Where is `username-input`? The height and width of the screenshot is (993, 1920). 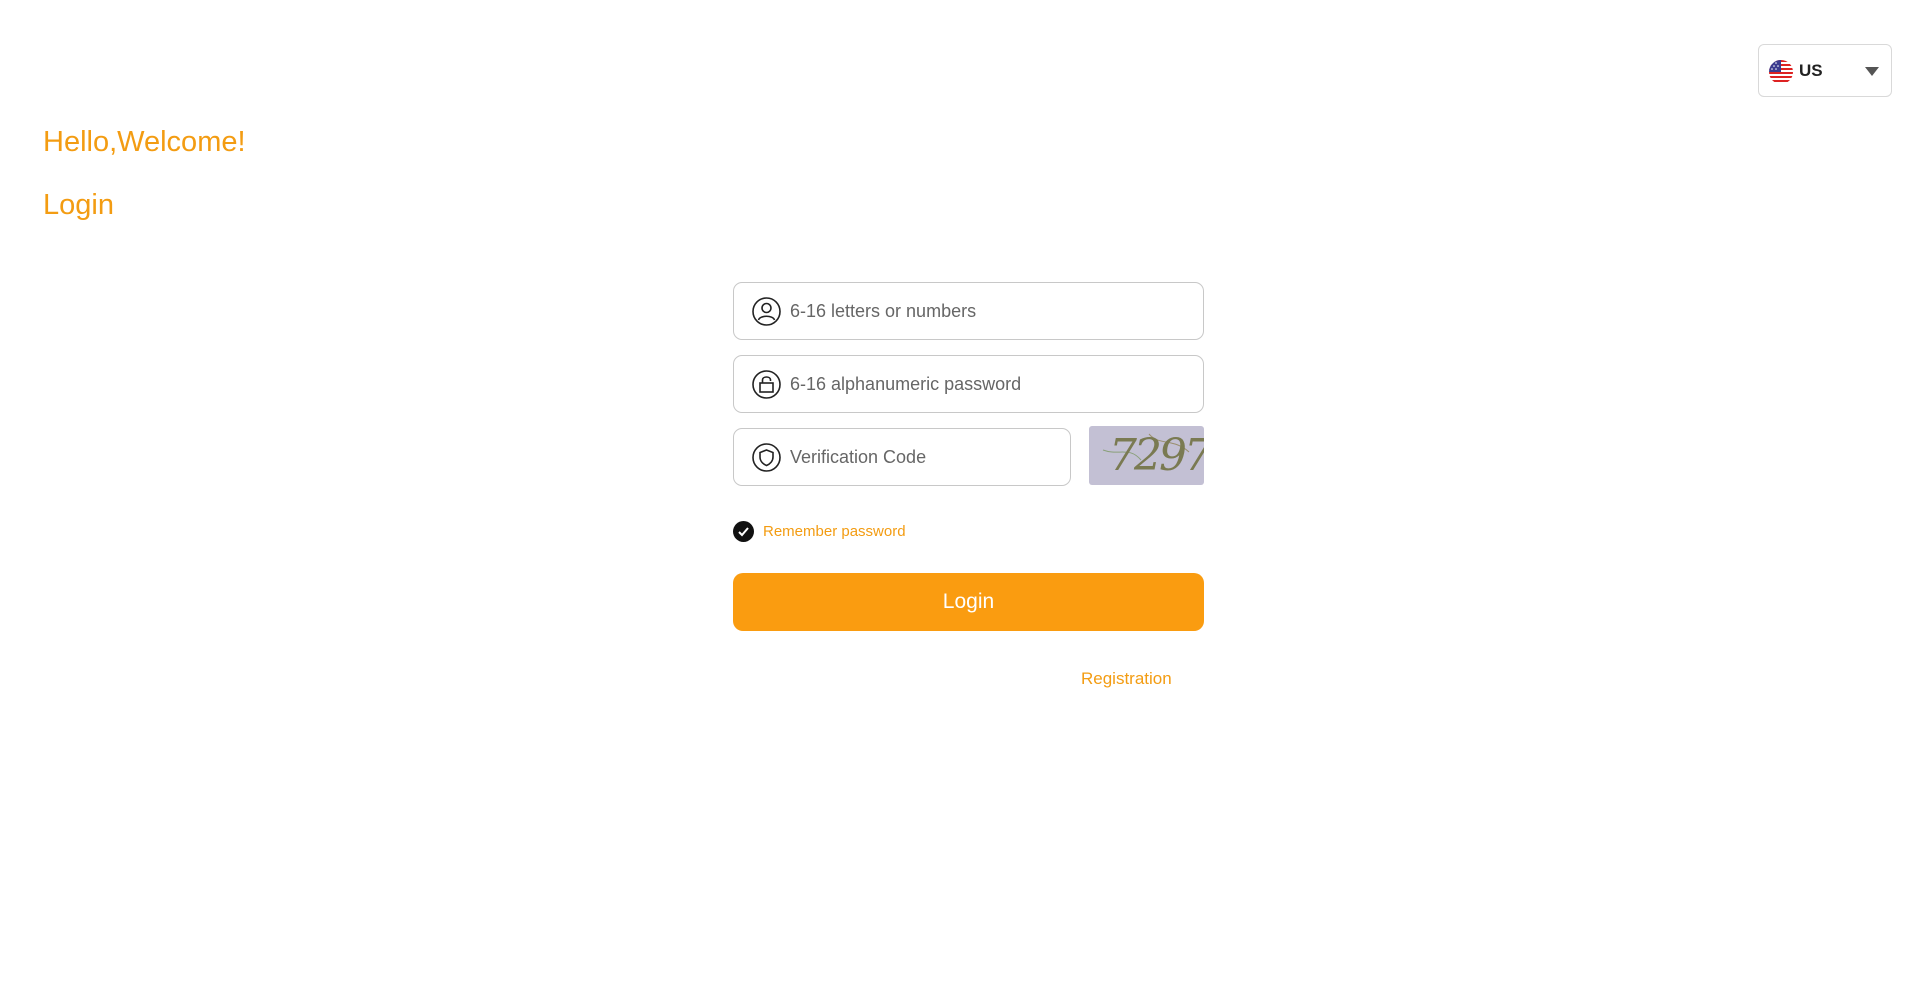
username-input is located at coordinates (989, 311).